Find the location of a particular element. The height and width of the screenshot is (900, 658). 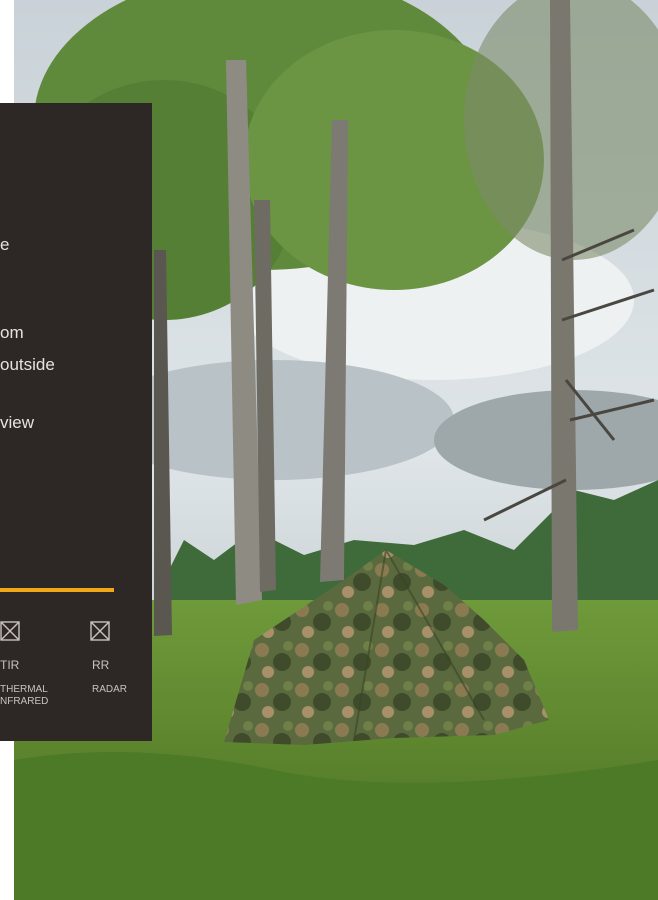

accent-divider is located at coordinates (57, 590).